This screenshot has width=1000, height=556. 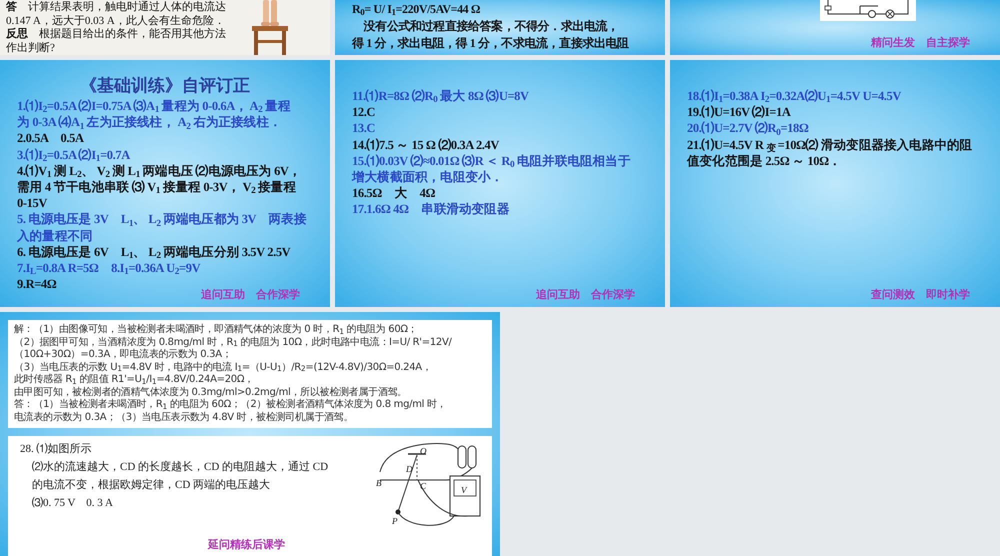 What do you see at coordinates (56, 449) in the screenshot?
I see `answer-line: 28. ⑴如图所示` at bounding box center [56, 449].